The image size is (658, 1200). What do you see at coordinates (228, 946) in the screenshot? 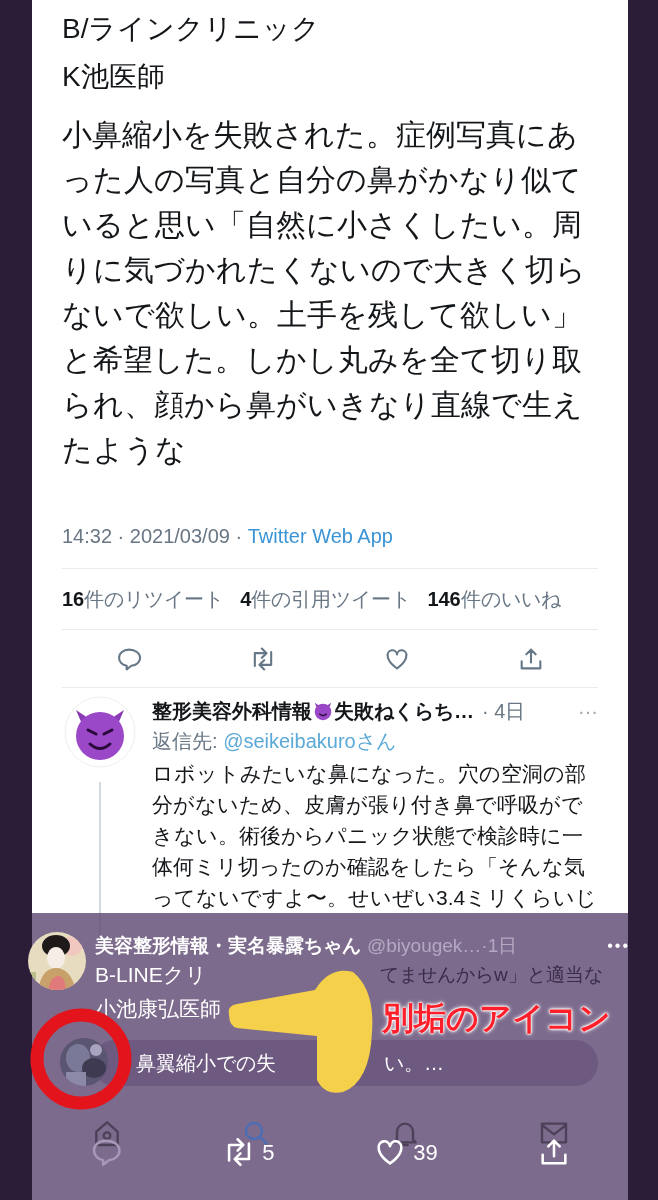
I see `author-name: 美容整形情報・実名暴露ちゃん` at bounding box center [228, 946].